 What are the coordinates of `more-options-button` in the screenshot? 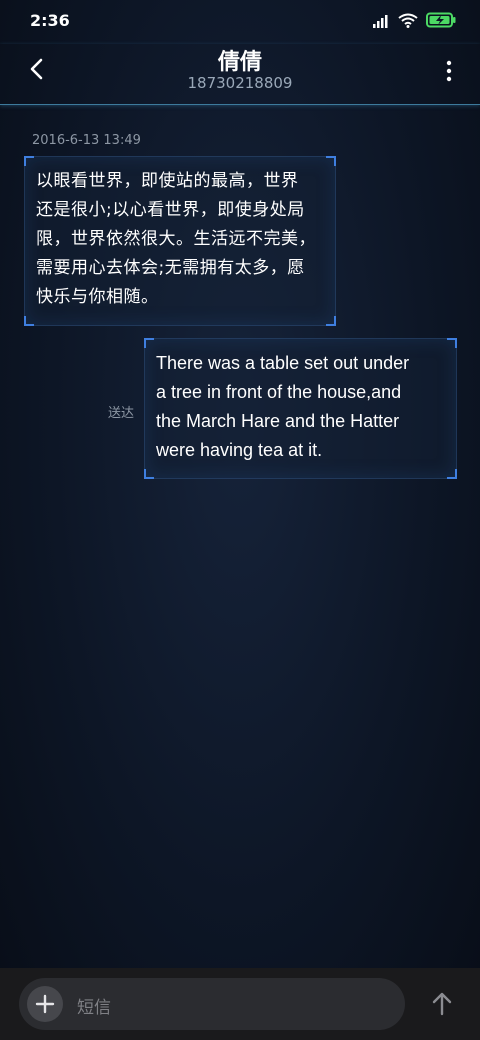 It's located at (449, 71).